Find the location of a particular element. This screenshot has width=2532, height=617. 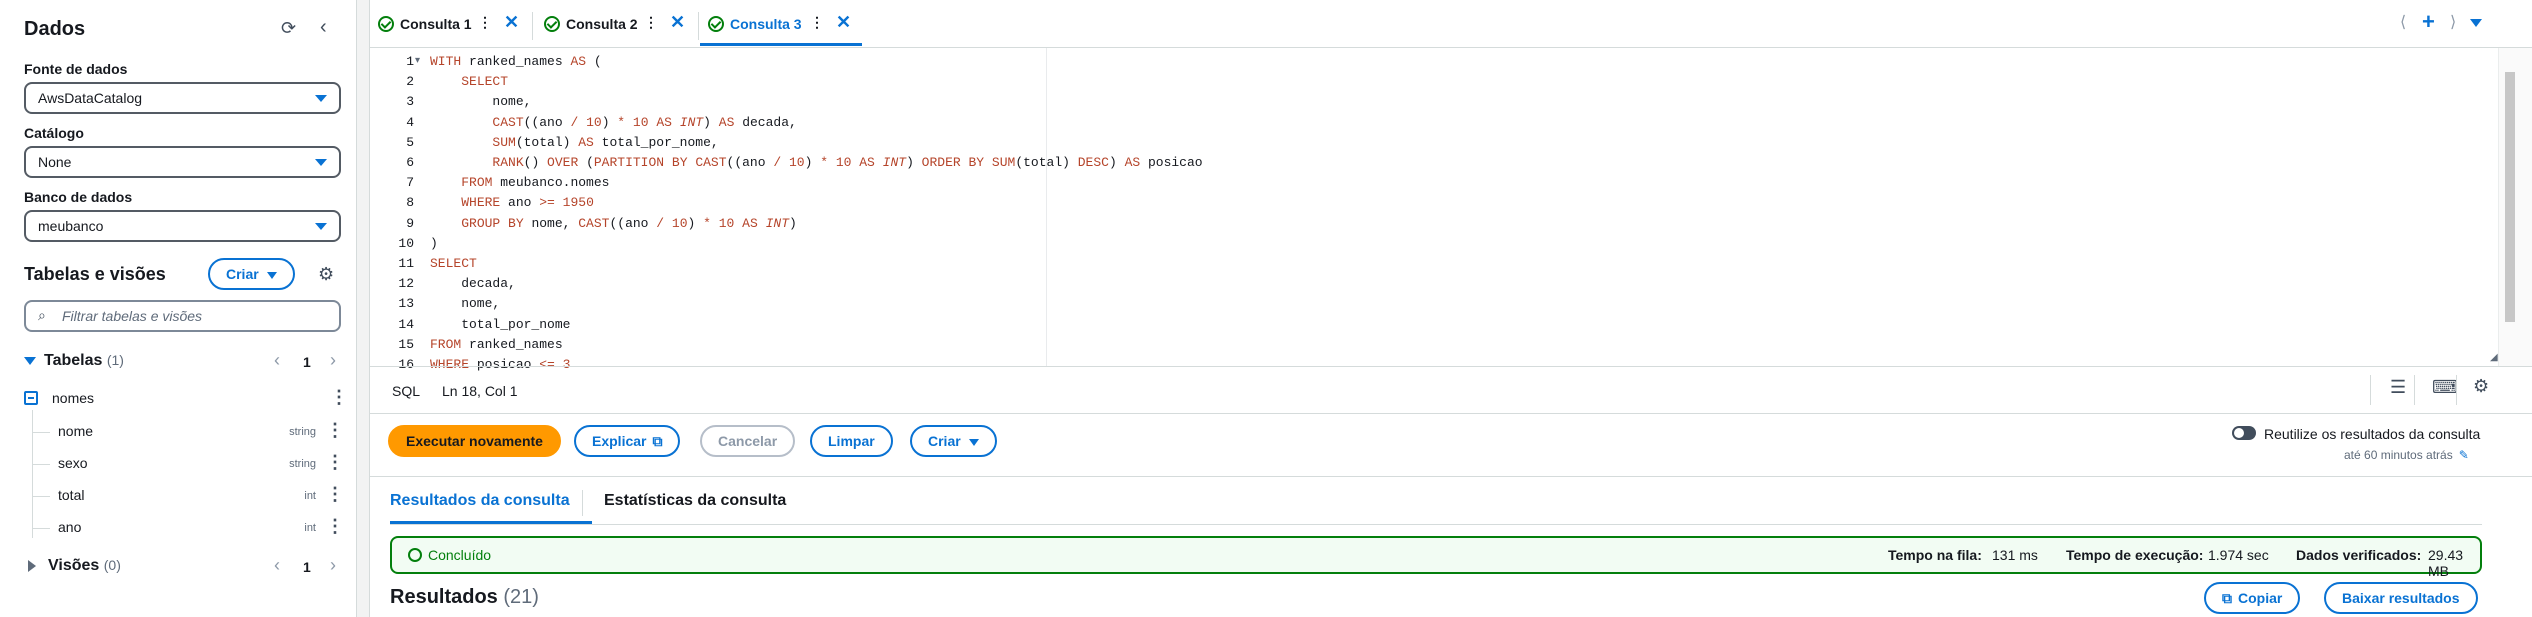

copy-button: ⧉ Copiar is located at coordinates (2252, 598).